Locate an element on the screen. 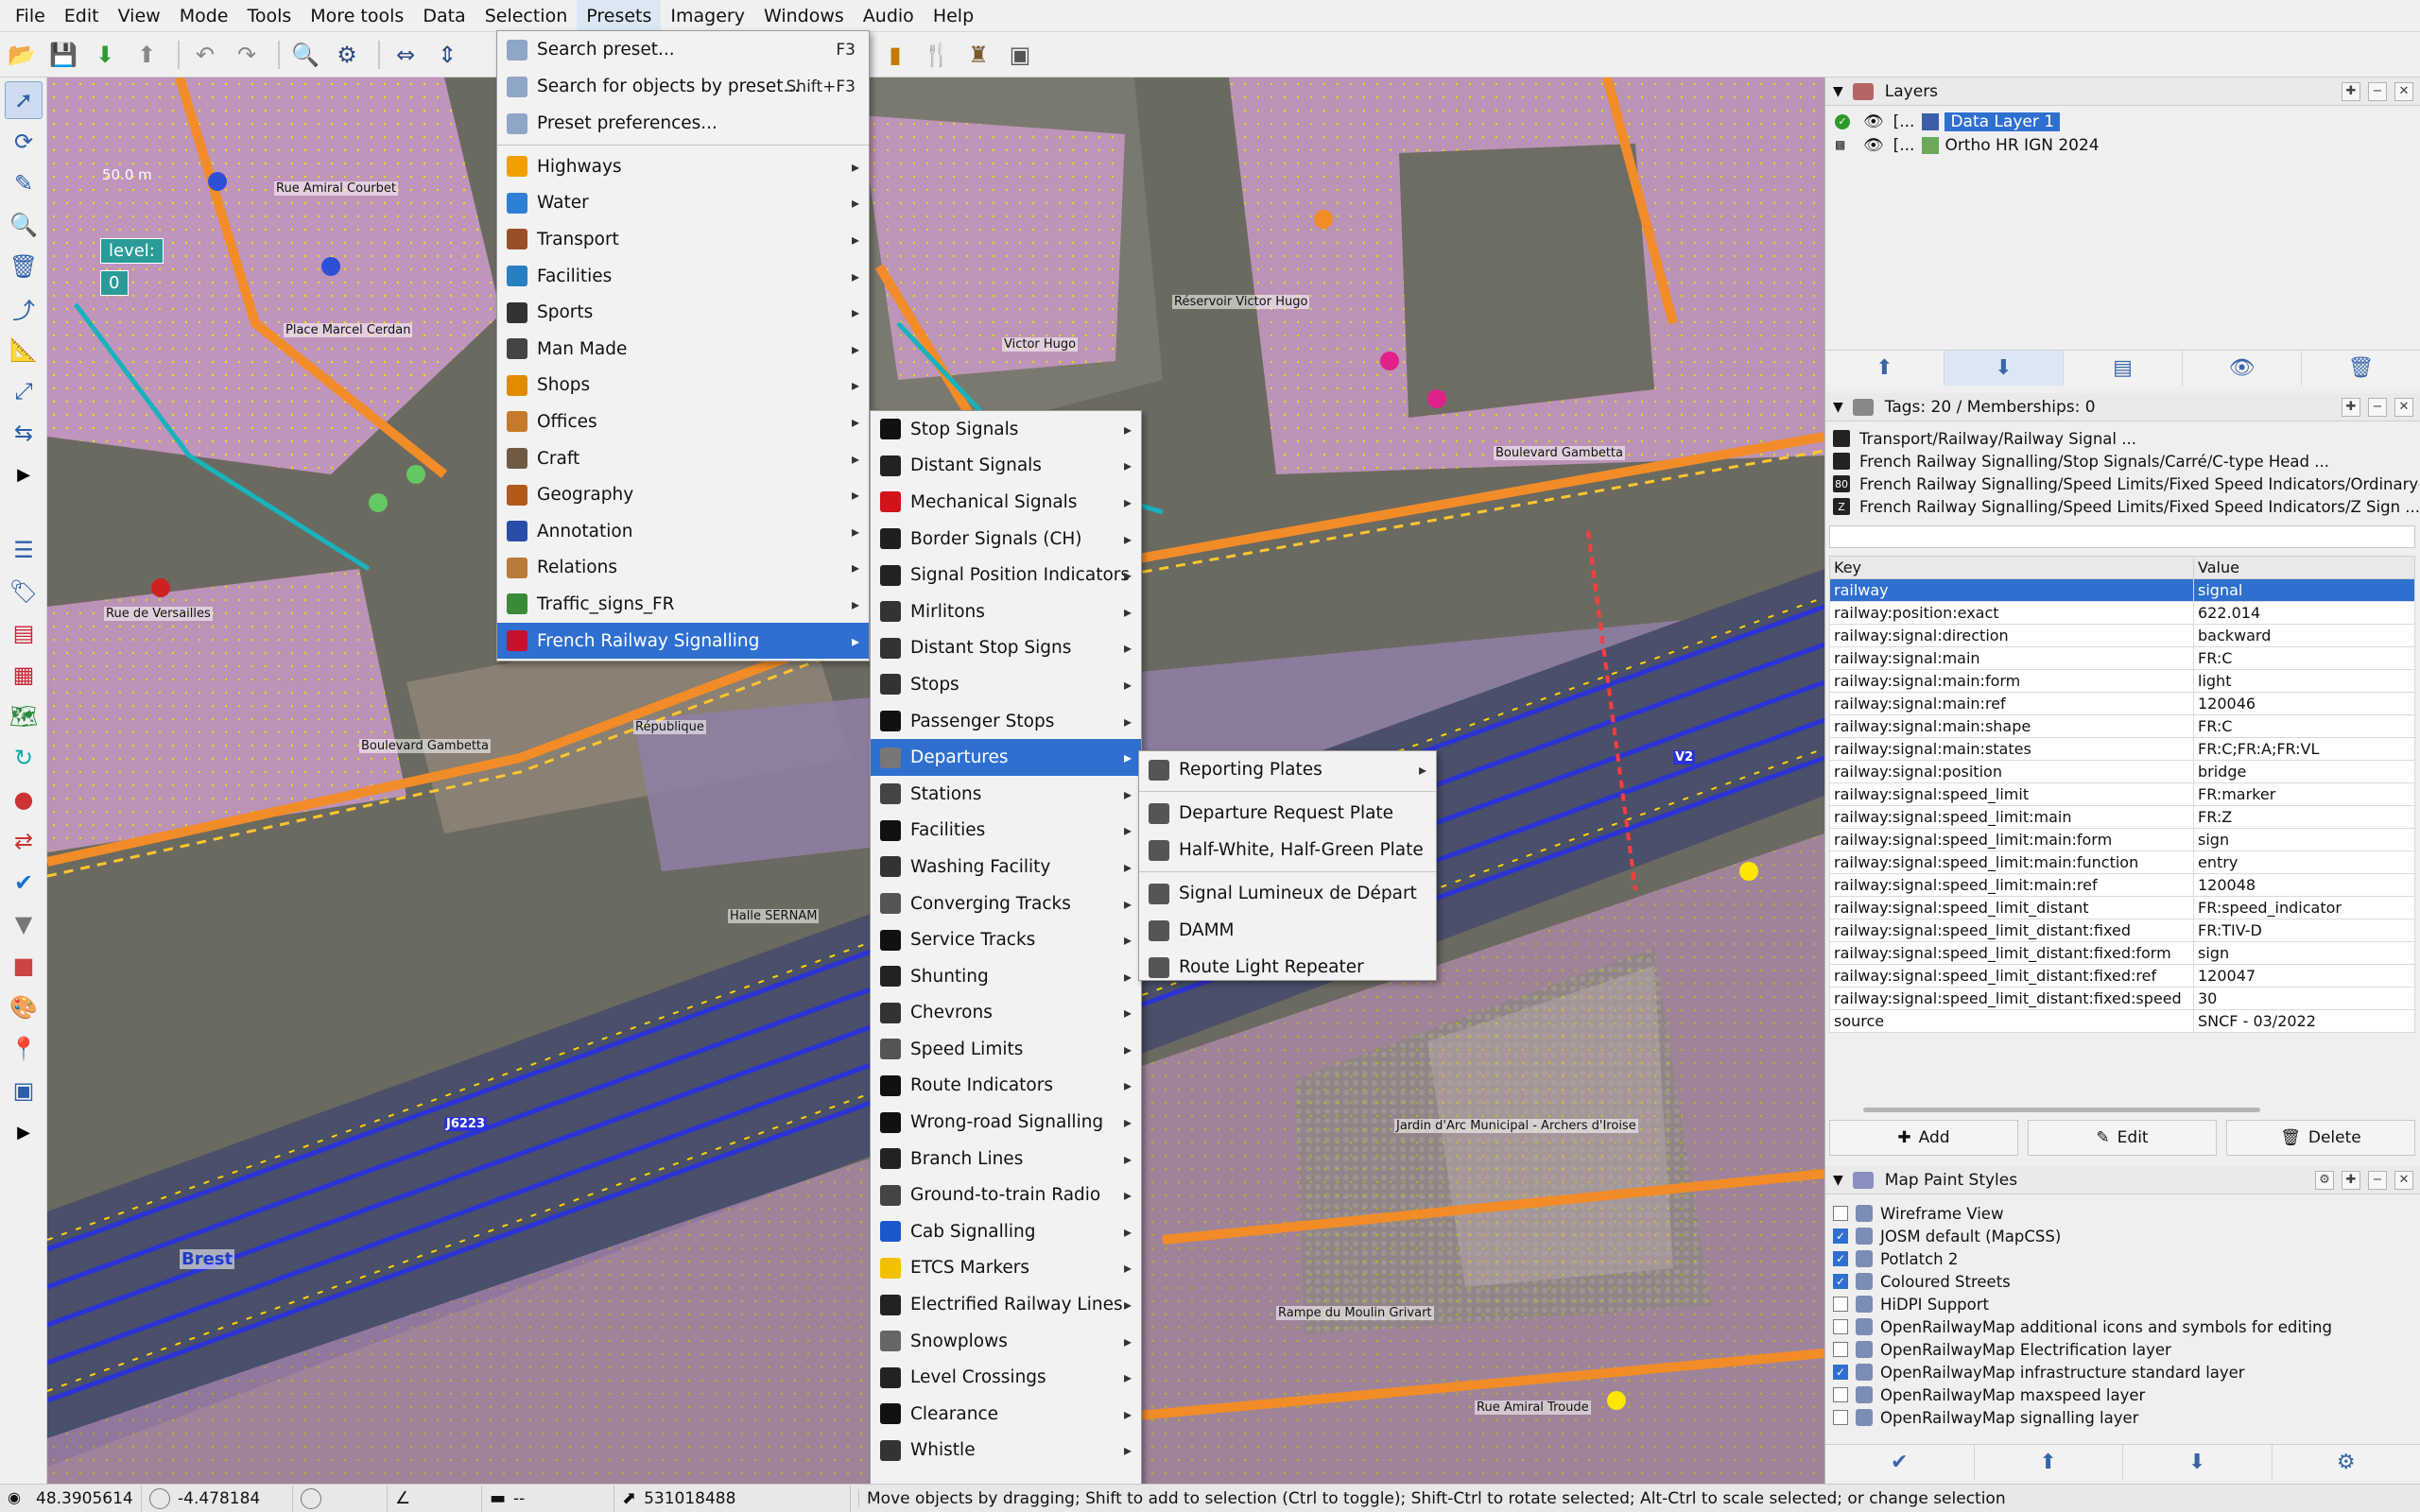  tag-value: entry is located at coordinates (2304, 862).